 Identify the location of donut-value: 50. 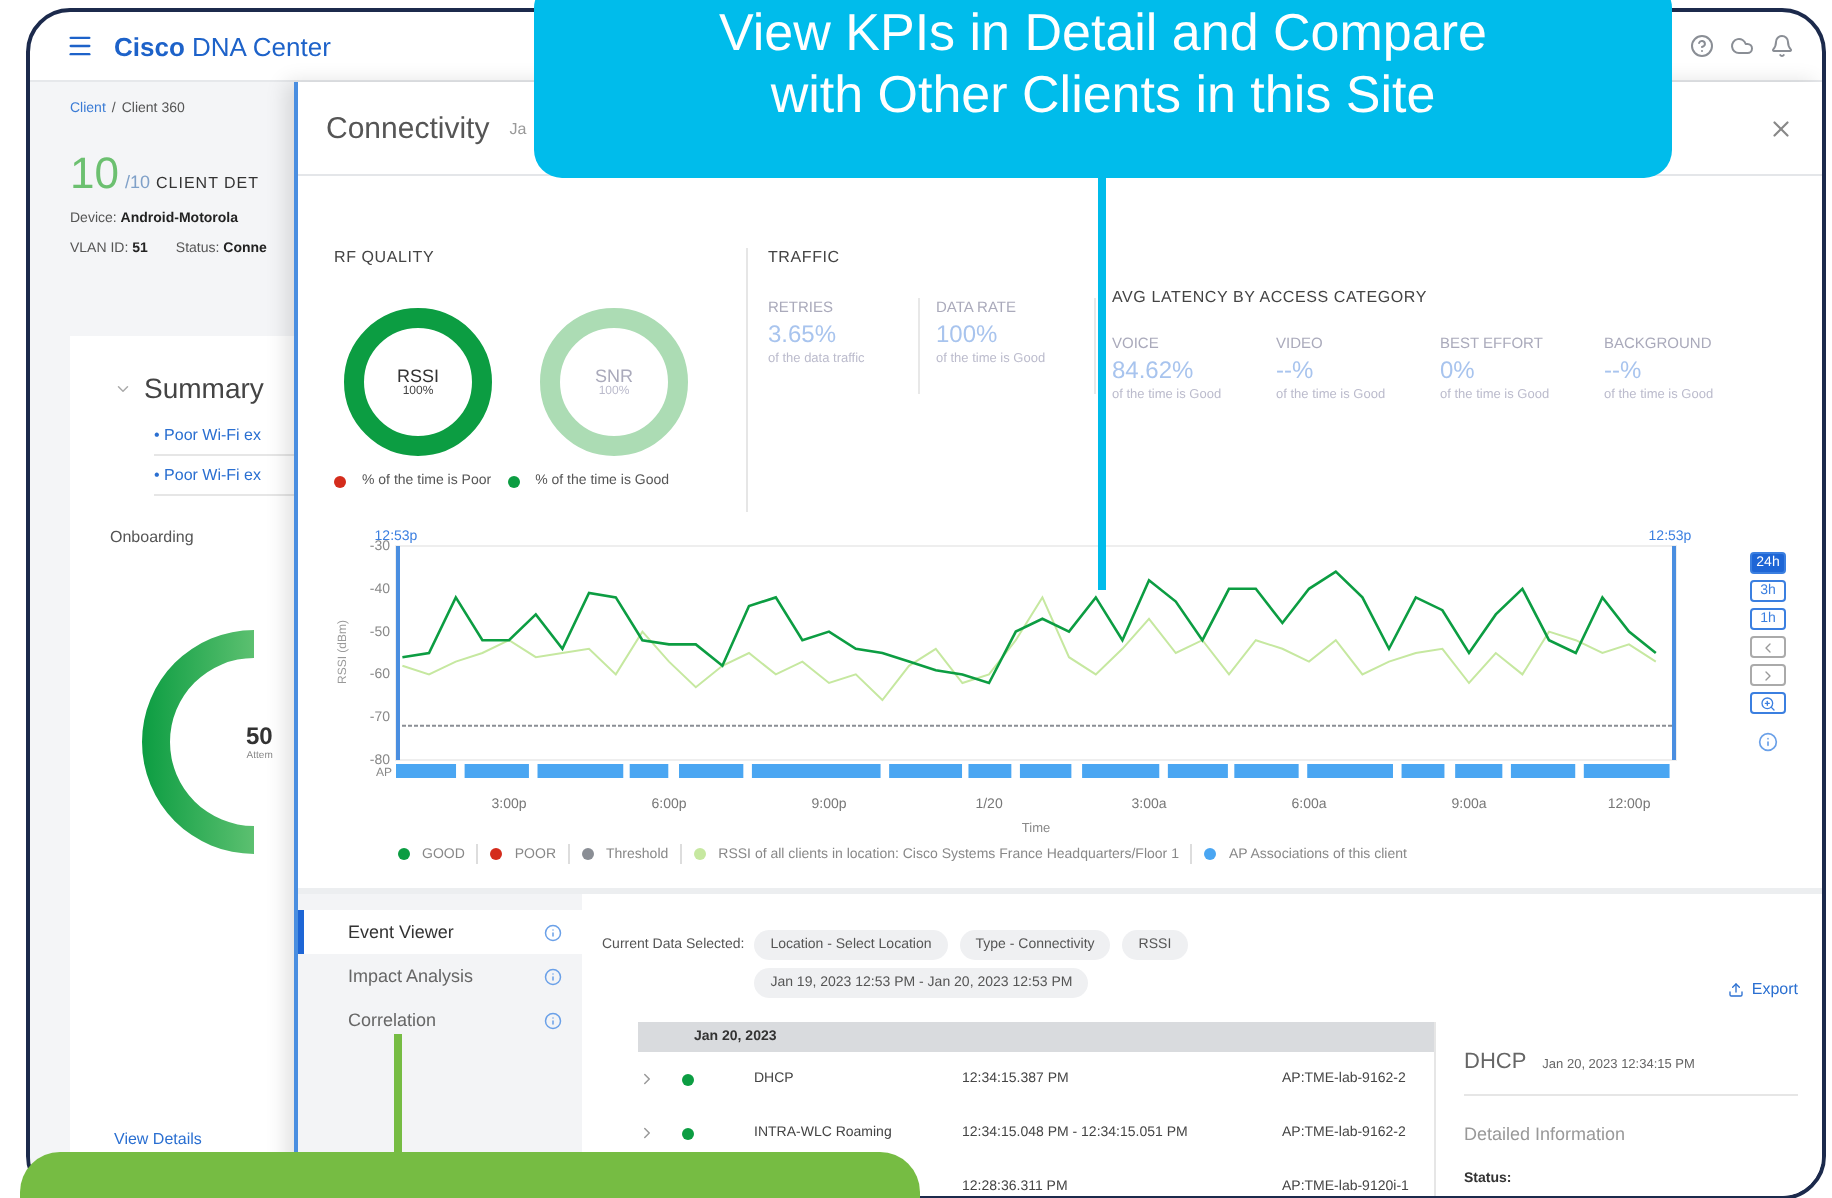
(259, 736).